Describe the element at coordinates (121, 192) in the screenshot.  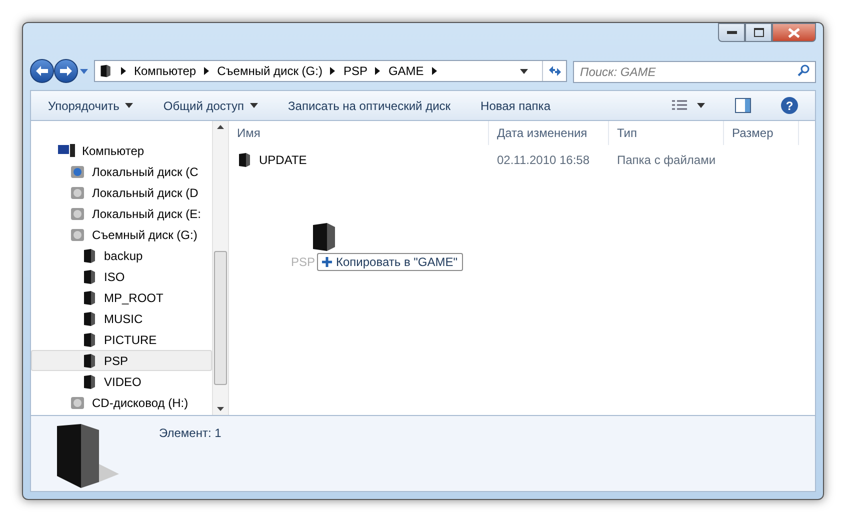
I see `tree-item: Локальный диск (D` at that location.